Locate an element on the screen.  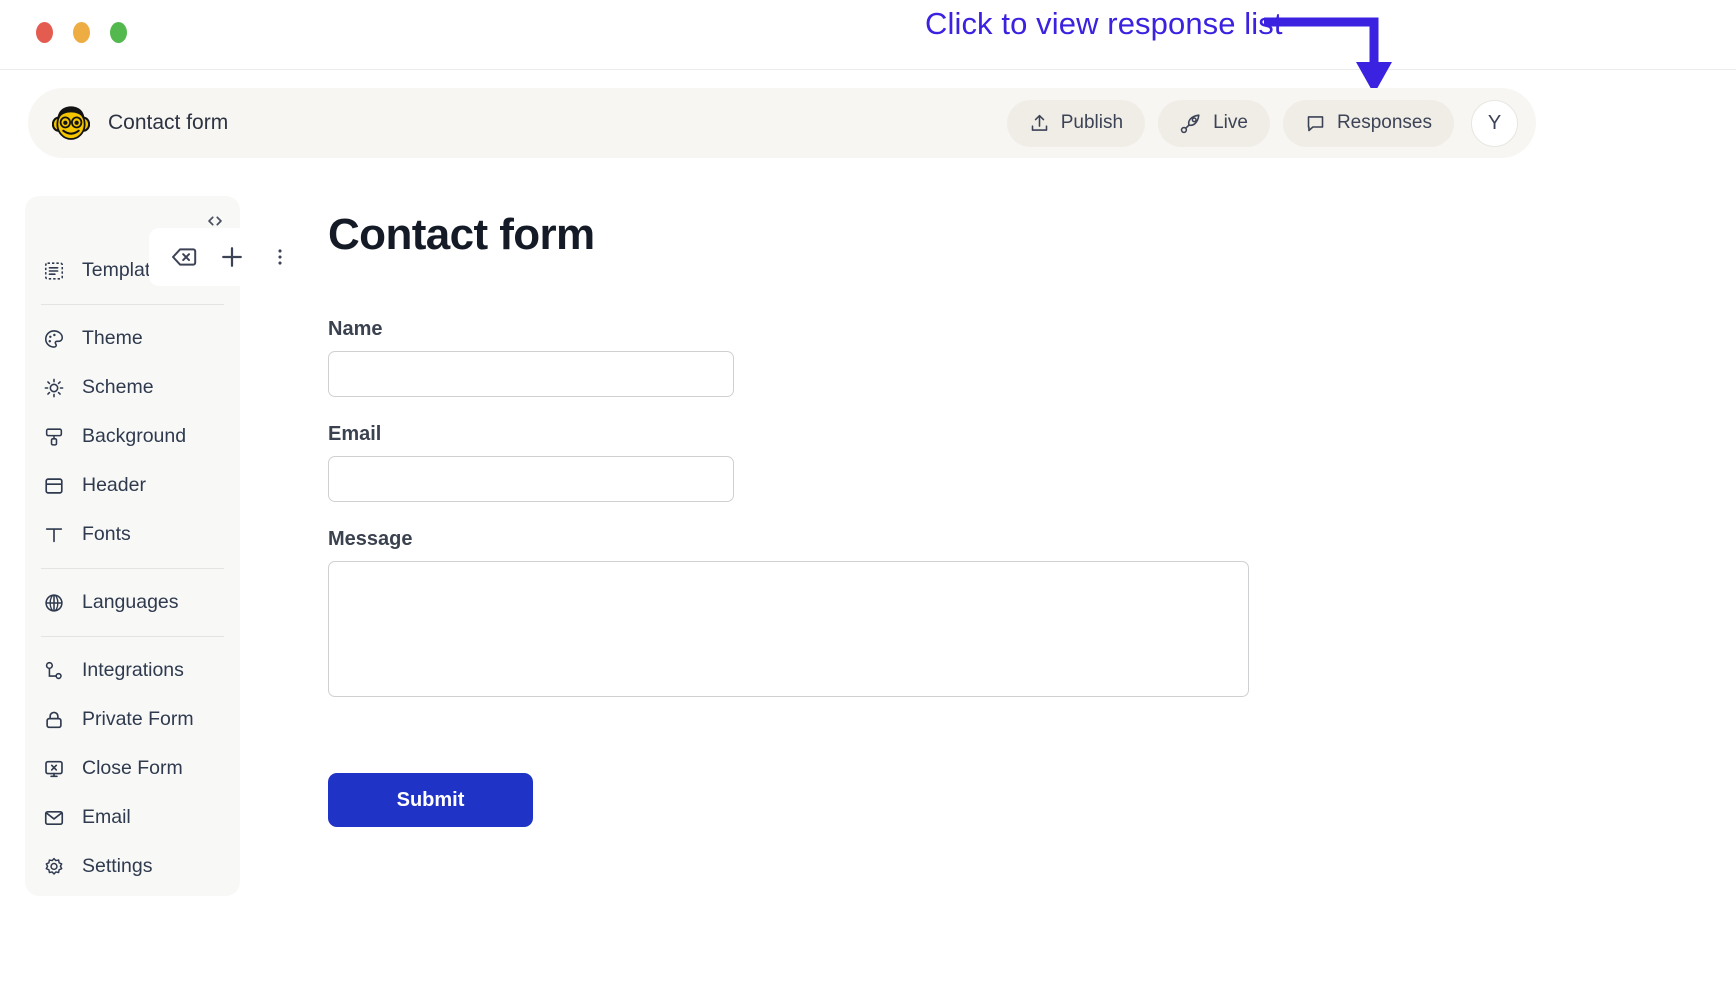
sun-brightness-icon is located at coordinates (54, 387).